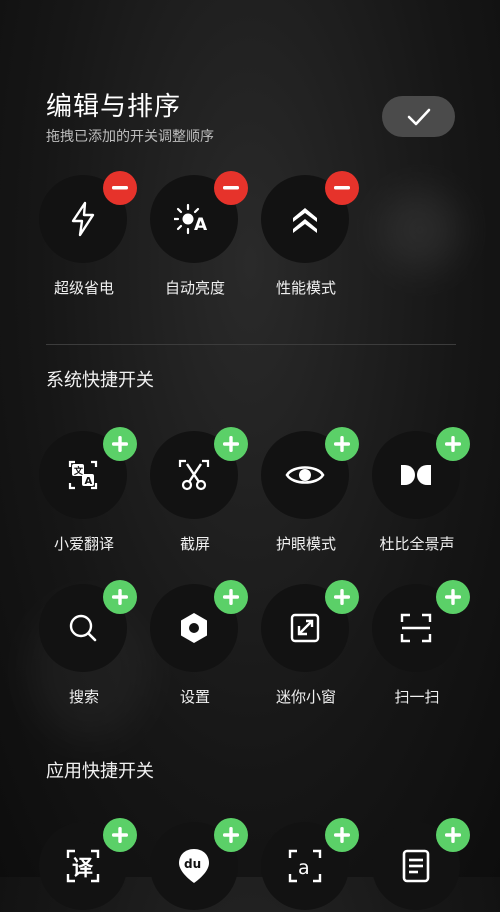  What do you see at coordinates (191, 219) in the screenshot?
I see `sun-auto-icon: A` at bounding box center [191, 219].